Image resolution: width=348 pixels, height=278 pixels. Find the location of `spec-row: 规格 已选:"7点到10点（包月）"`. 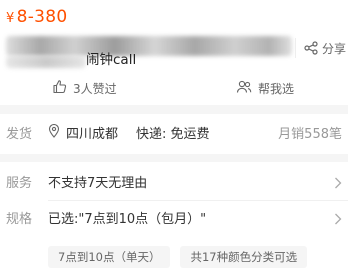

spec-row: 规格 已选:"7点到10点（包月）" is located at coordinates (174, 220).